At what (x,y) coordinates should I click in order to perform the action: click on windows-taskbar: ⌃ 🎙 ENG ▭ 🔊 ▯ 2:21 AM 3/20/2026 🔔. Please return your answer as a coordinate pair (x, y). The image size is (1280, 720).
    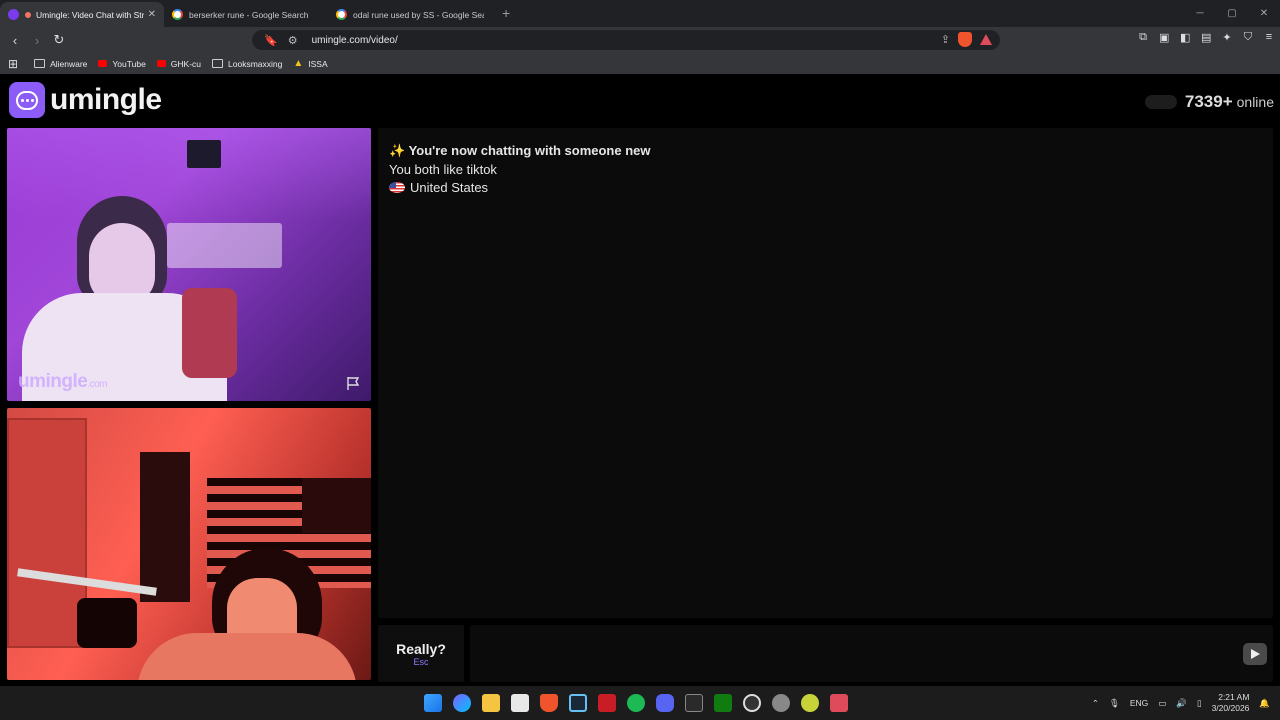
    Looking at the image, I should click on (640, 703).